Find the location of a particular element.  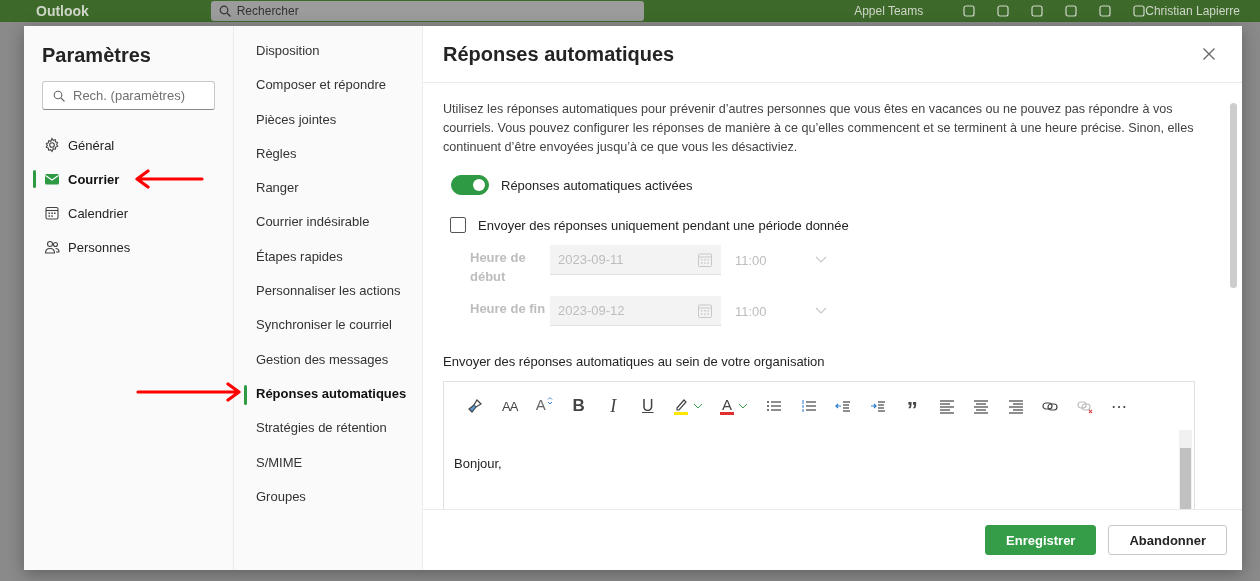

envelope-icon is located at coordinates (52, 179).